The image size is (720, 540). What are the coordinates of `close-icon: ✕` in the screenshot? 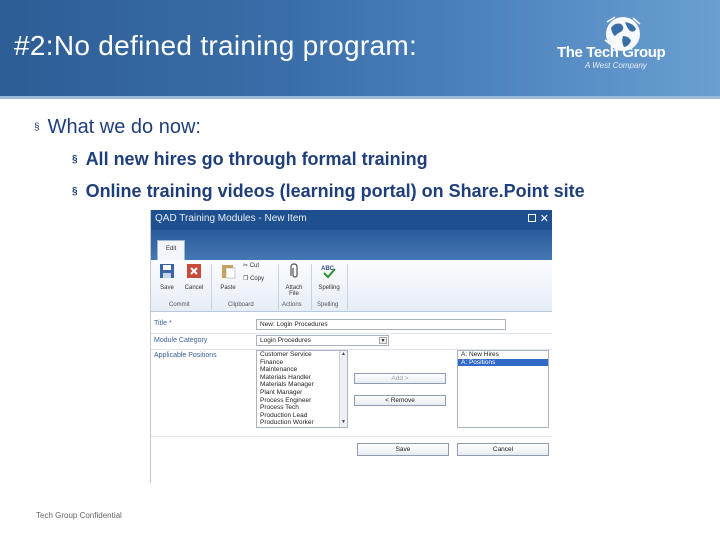 It's located at (544, 218).